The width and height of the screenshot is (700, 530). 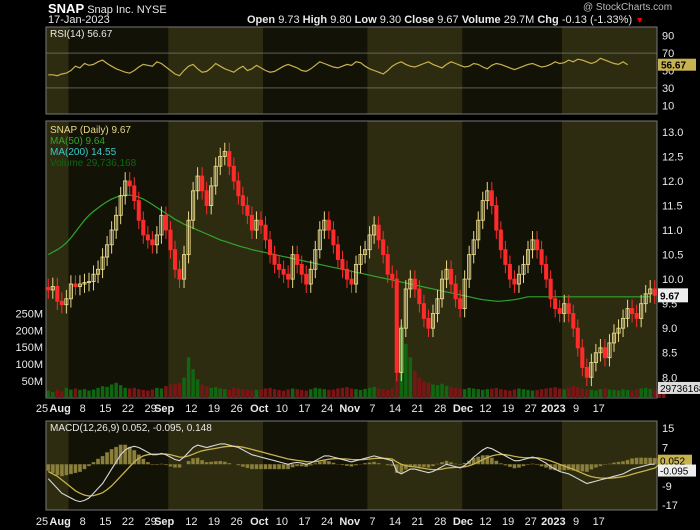 What do you see at coordinates (680, 389) in the screenshot?
I see `last-volume-label: 29736168` at bounding box center [680, 389].